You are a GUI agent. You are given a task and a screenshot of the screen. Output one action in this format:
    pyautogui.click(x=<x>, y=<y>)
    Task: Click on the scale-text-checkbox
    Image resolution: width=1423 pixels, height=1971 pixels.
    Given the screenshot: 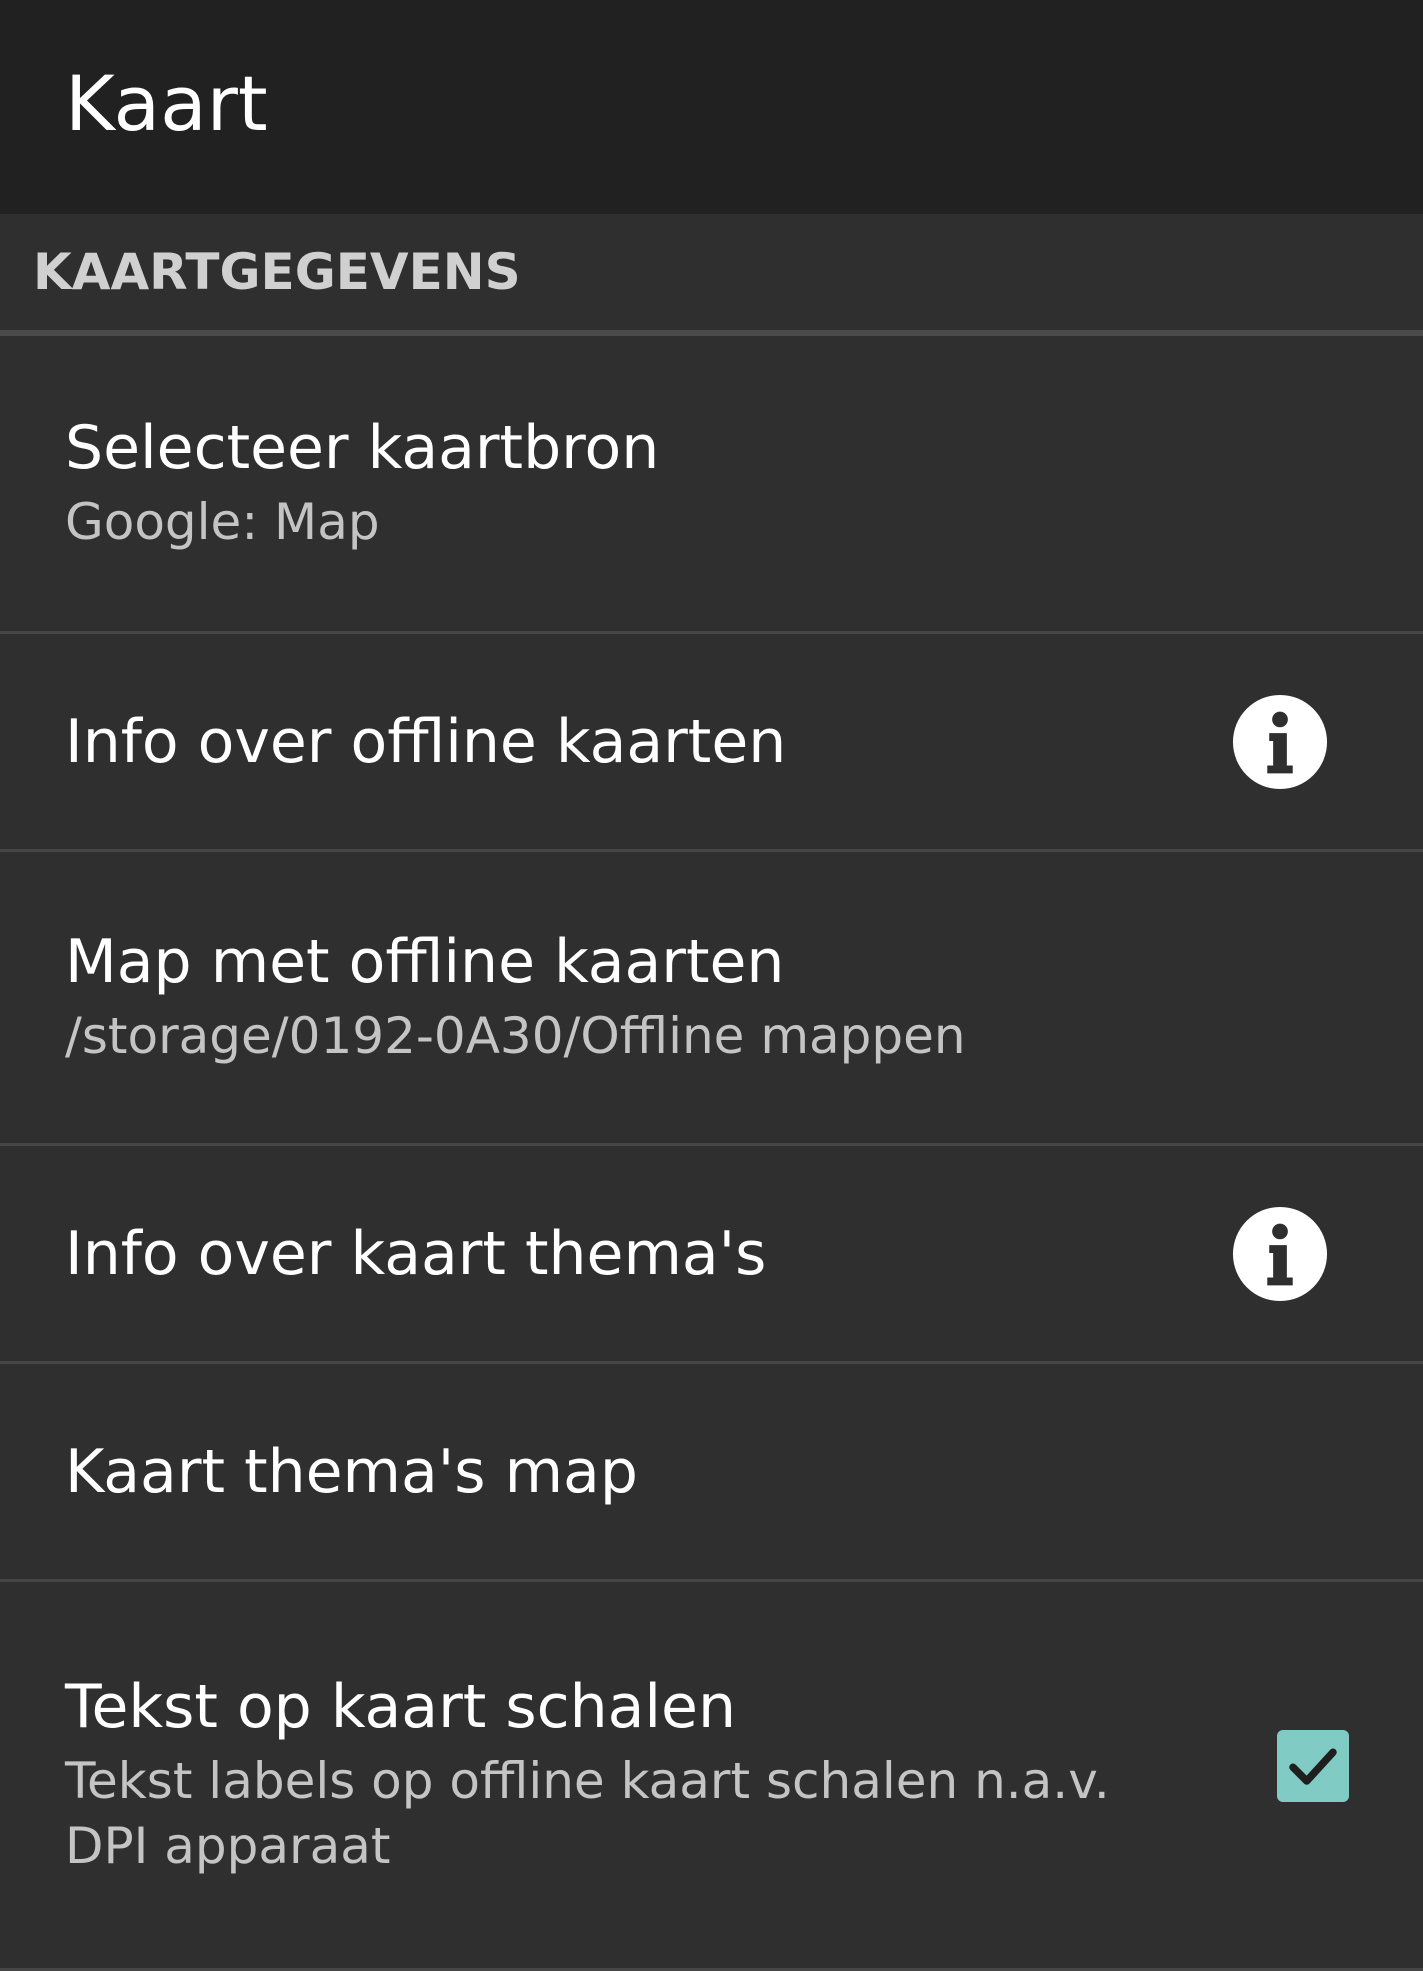 What is the action you would take?
    pyautogui.click(x=1313, y=1766)
    